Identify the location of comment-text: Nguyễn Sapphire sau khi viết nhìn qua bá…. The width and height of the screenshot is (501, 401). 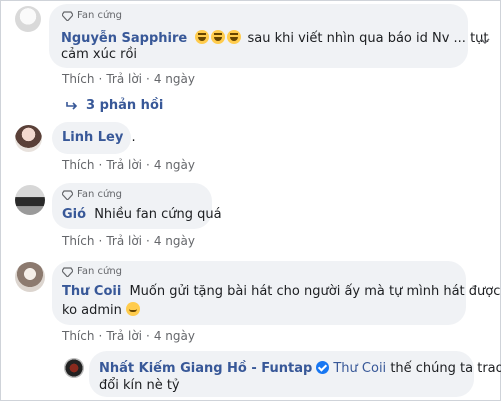
(275, 38).